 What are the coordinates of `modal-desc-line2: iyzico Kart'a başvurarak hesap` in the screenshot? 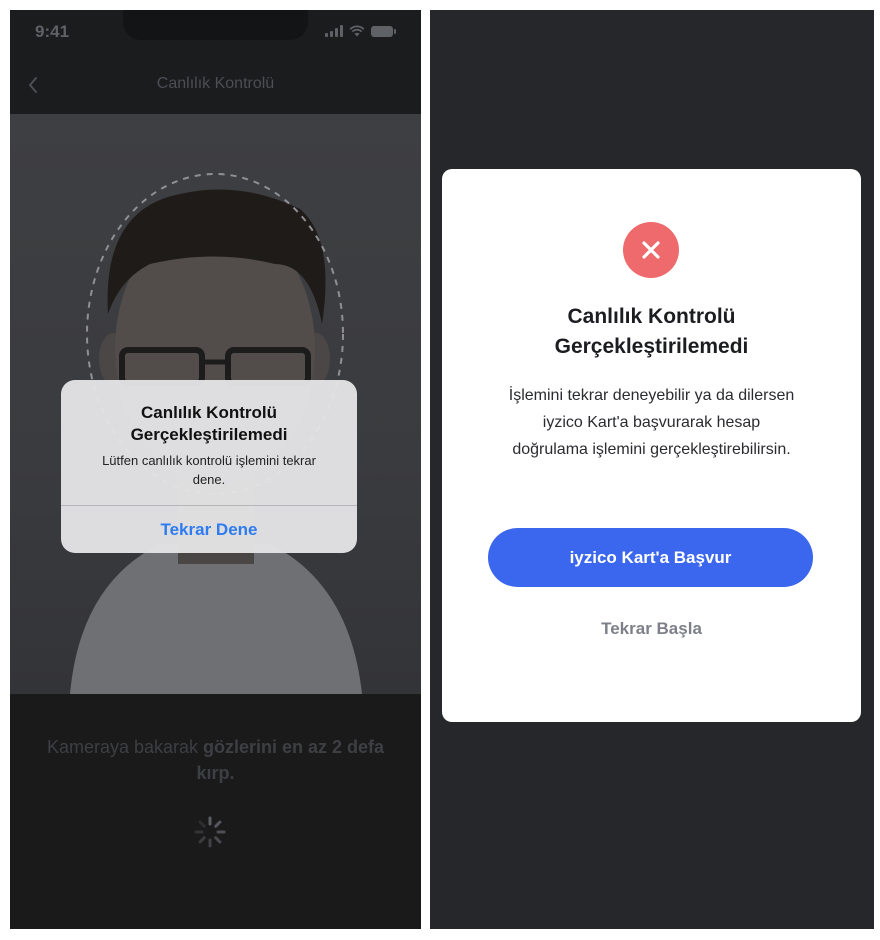 It's located at (651, 422).